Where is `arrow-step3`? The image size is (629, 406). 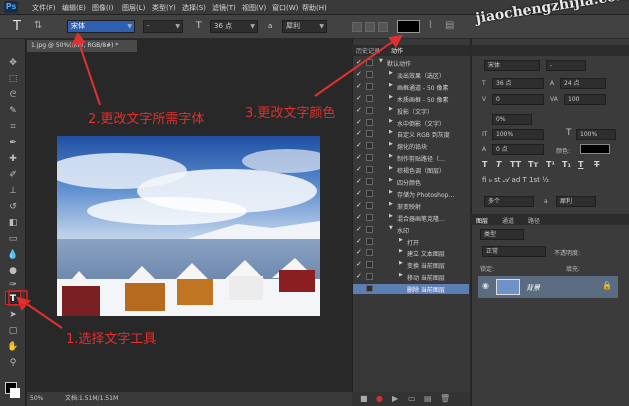
arrow-step3 is located at coordinates (355, 68).